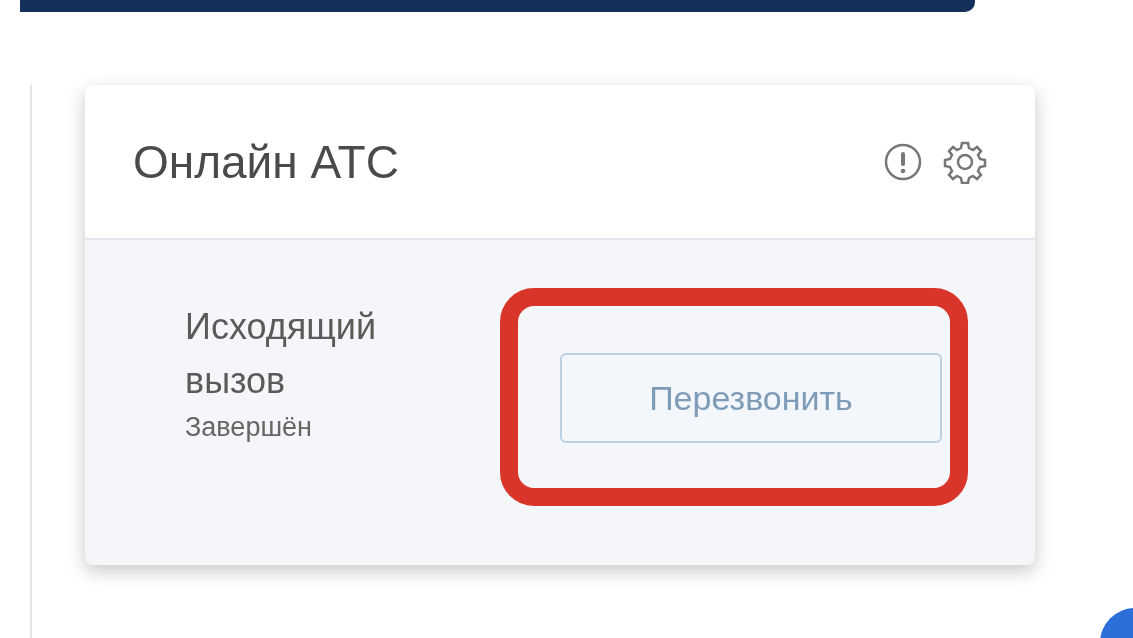 This screenshot has height=638, width=1133. Describe the element at coordinates (281, 354) in the screenshot. I see `call-type: Исходящий вызов` at that location.